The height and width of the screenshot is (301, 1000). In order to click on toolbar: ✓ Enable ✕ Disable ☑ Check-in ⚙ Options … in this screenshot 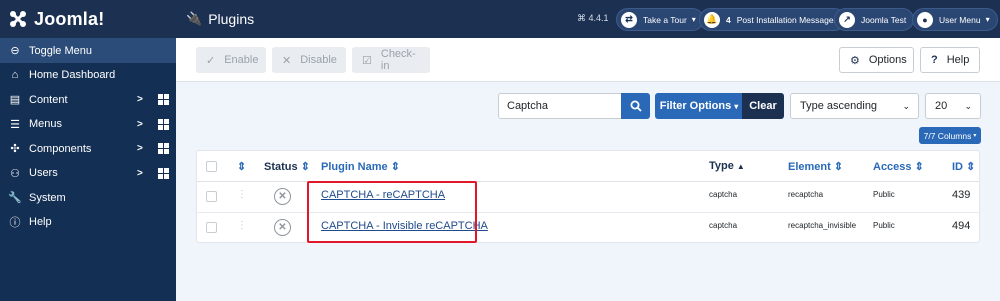, I will do `click(588, 60)`.